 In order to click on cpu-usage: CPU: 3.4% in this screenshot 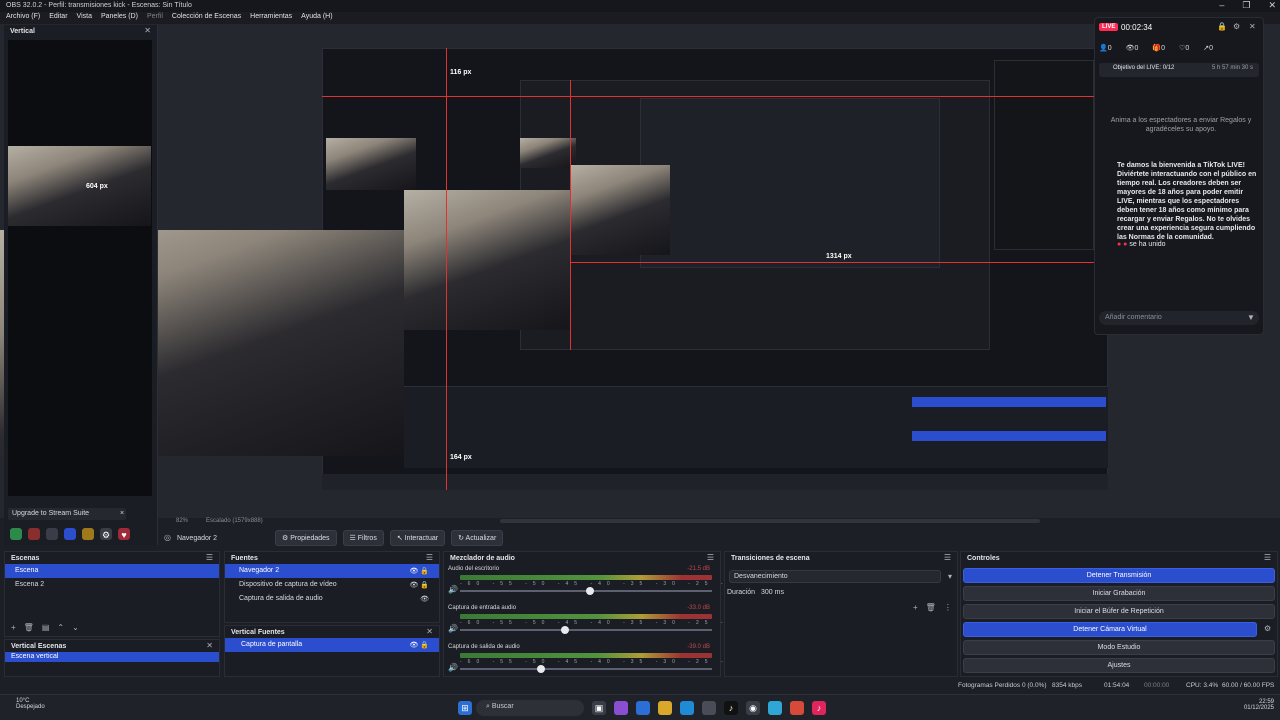, I will do `click(1202, 685)`.